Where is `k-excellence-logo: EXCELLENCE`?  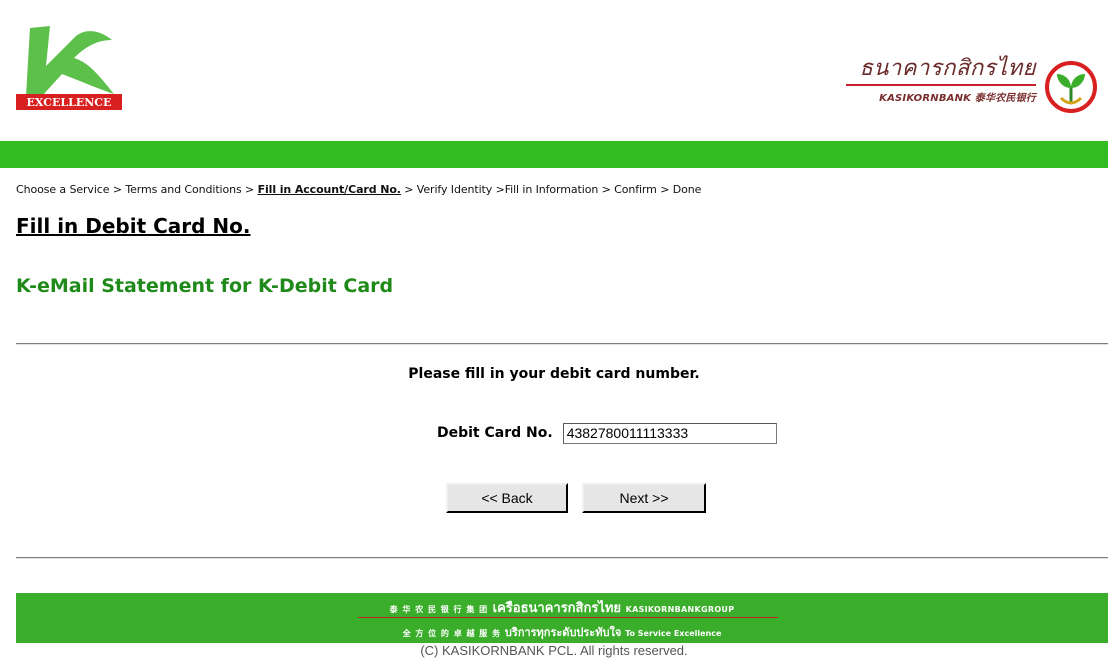 k-excellence-logo: EXCELLENCE is located at coordinates (71, 67).